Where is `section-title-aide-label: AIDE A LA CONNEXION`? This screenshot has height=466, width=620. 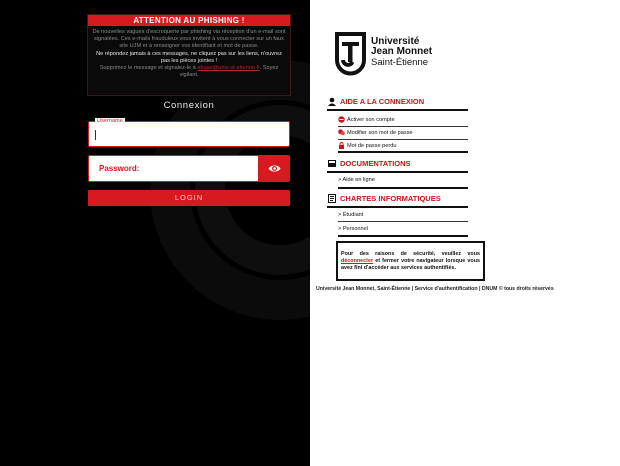
section-title-aide-label: AIDE A LA CONNEXION is located at coordinates (382, 101).